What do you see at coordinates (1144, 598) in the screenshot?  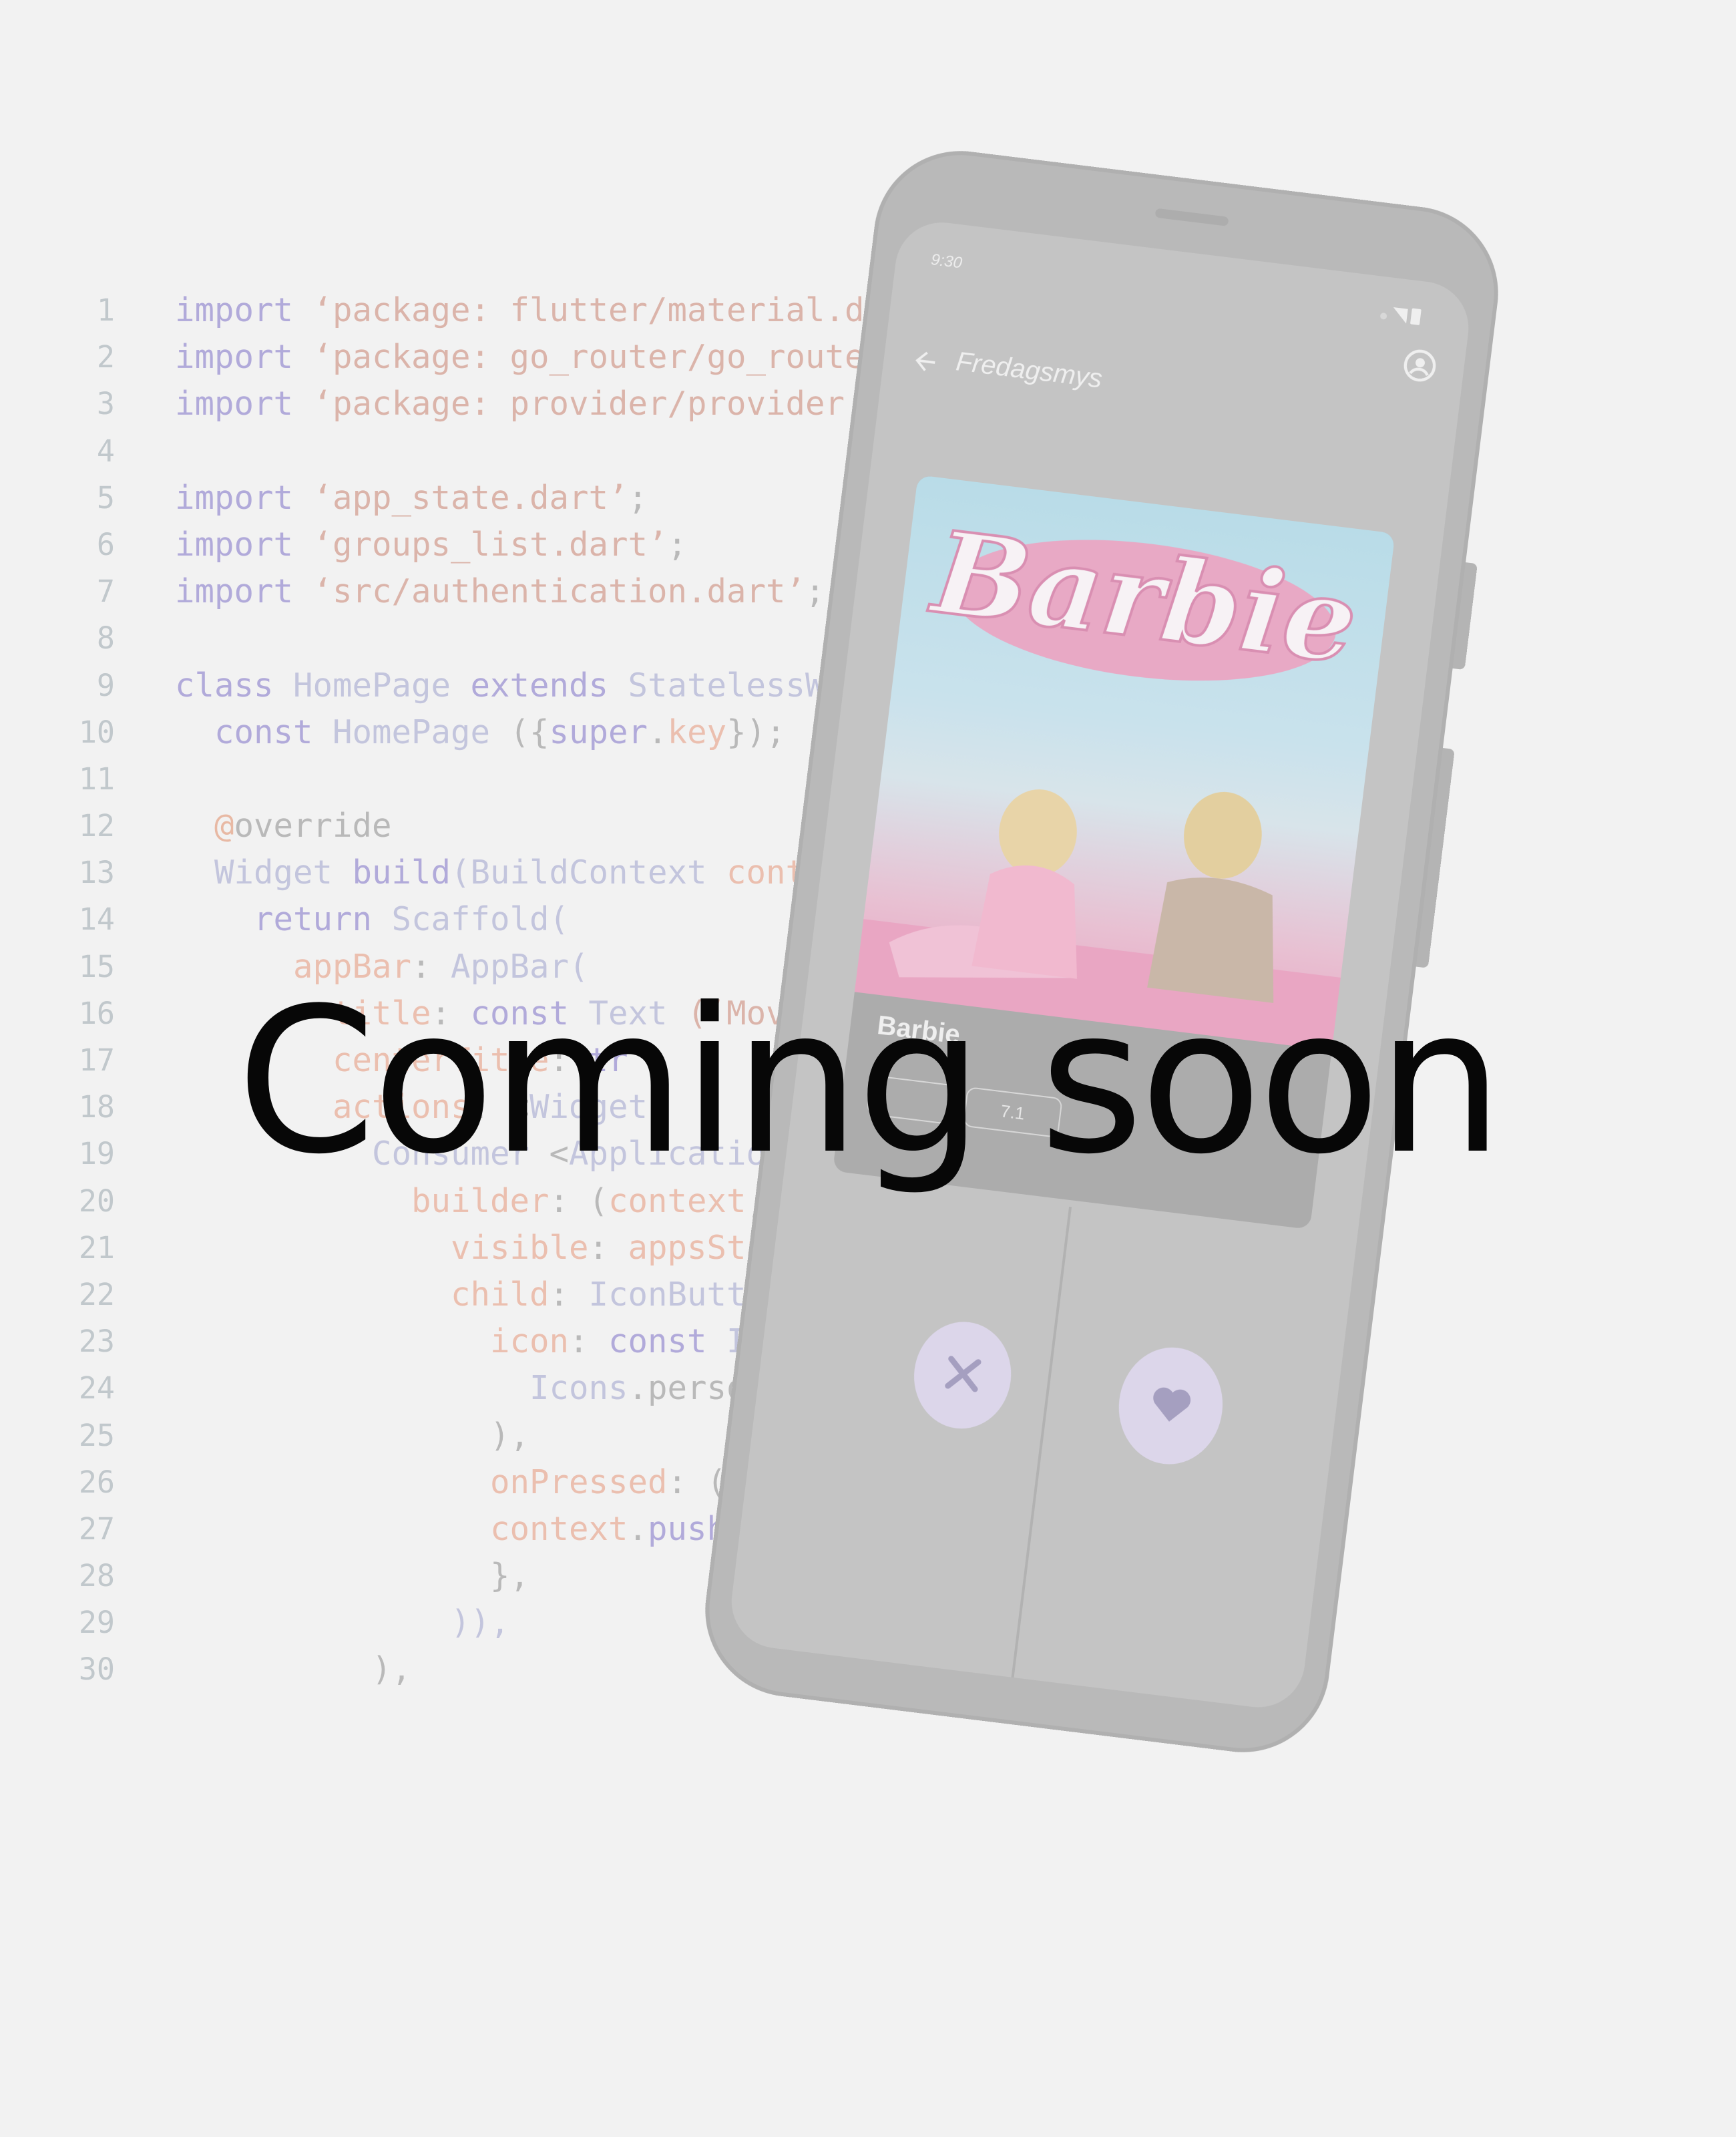 I see `poster-logo-text: Barbie` at bounding box center [1144, 598].